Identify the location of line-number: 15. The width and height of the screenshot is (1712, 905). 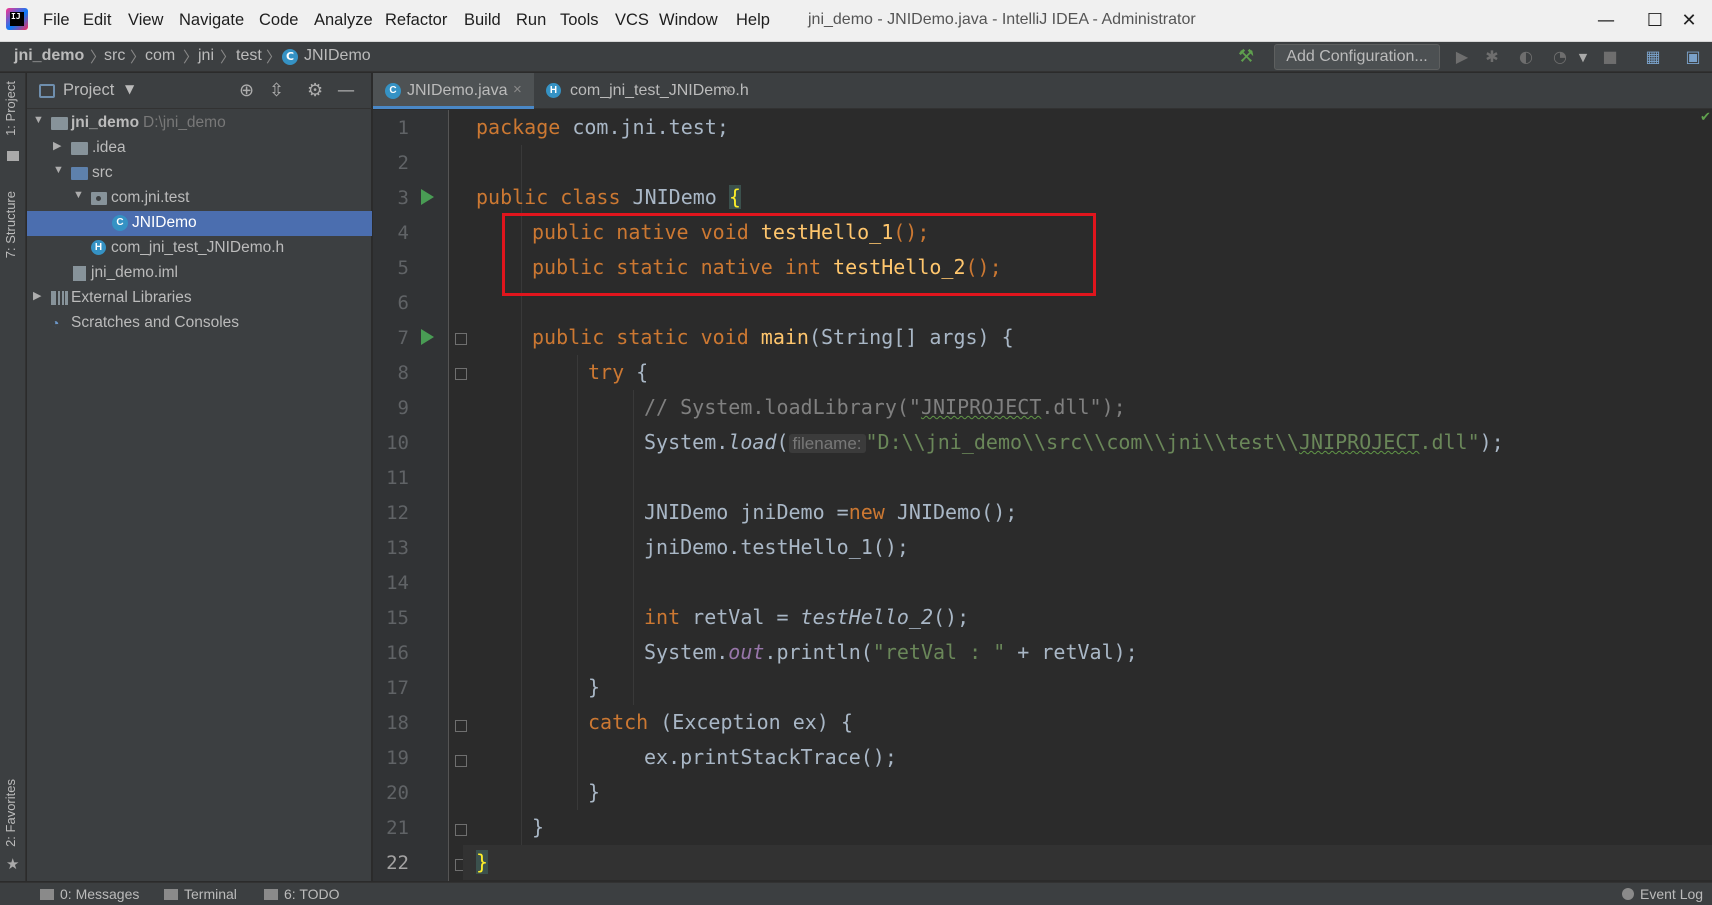
(397, 618).